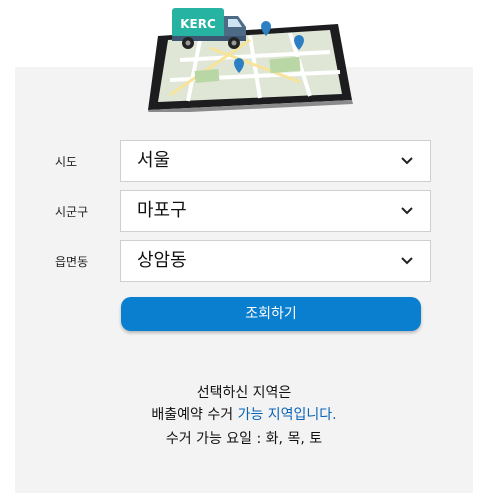 The width and height of the screenshot is (483, 503). I want to click on sido-value: 서울, so click(154, 160).